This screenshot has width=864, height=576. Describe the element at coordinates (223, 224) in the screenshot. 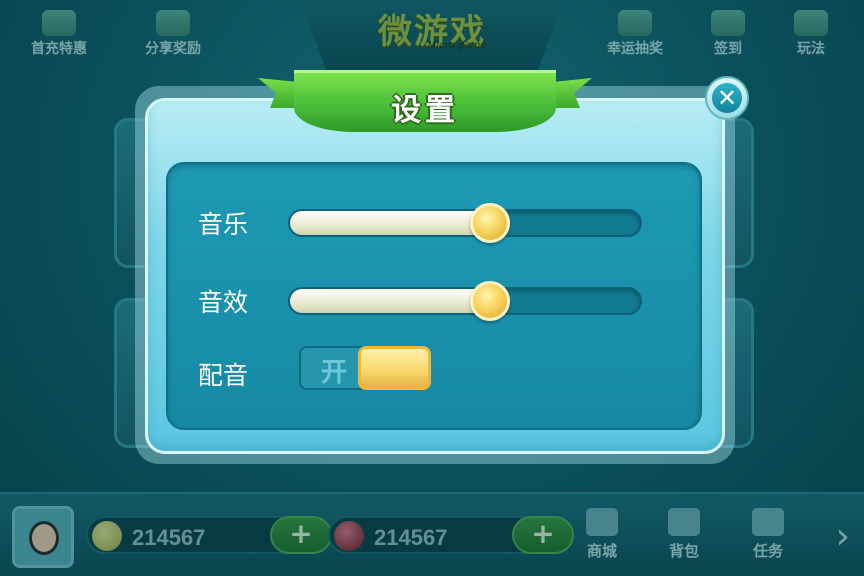

I see `music-label: 音乐` at that location.